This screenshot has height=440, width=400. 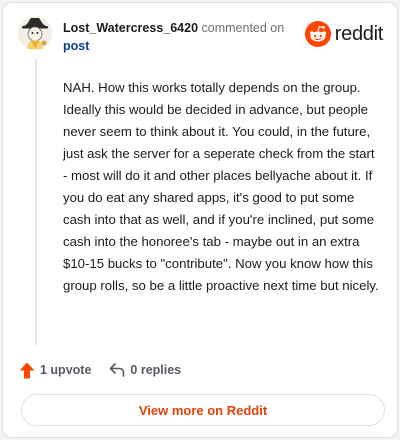 What do you see at coordinates (243, 28) in the screenshot?
I see `action-text: commented on` at bounding box center [243, 28].